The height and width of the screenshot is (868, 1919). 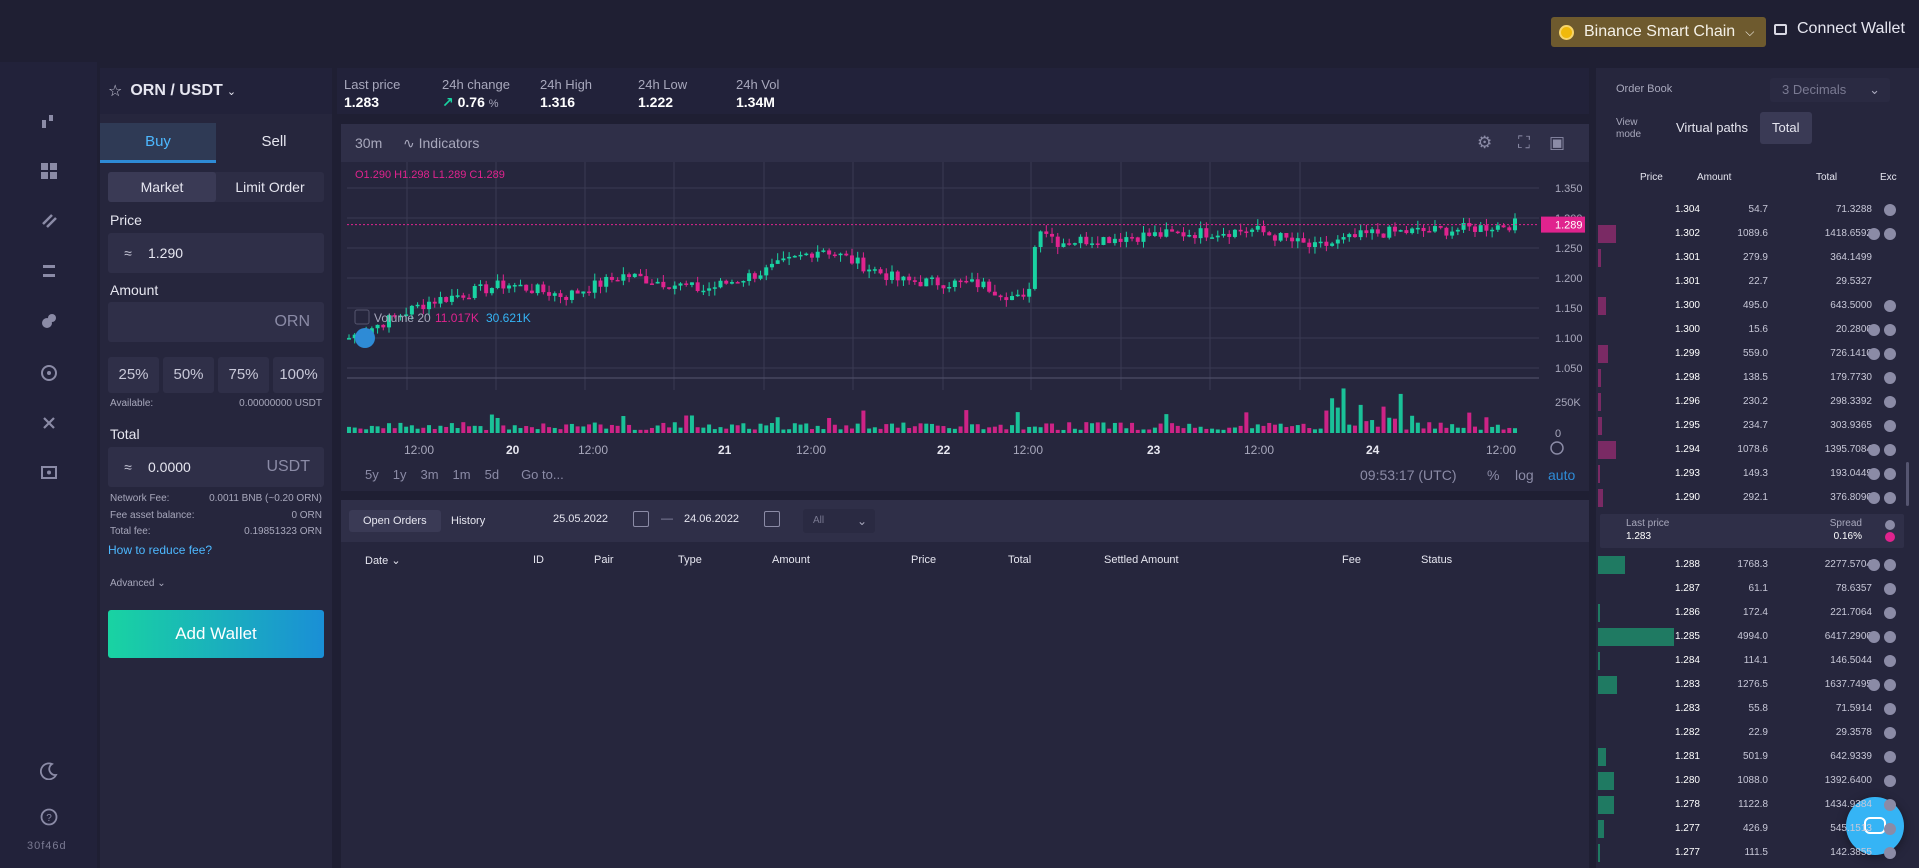 What do you see at coordinates (1746, 565) in the screenshot?
I see `bid-row: 1.288 1768.3 2277.5704` at bounding box center [1746, 565].